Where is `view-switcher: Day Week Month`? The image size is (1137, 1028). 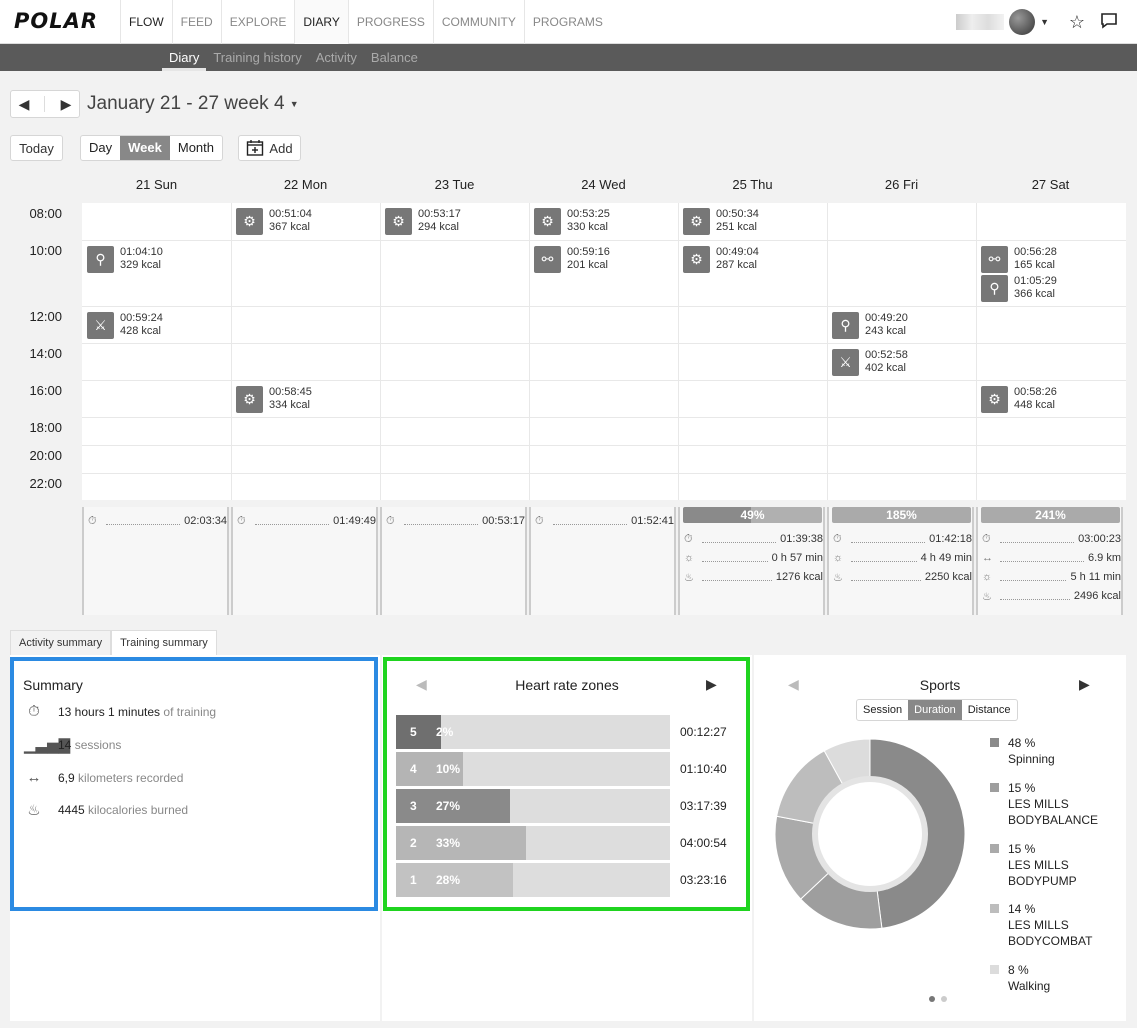
view-switcher: Day Week Month is located at coordinates (151, 148).